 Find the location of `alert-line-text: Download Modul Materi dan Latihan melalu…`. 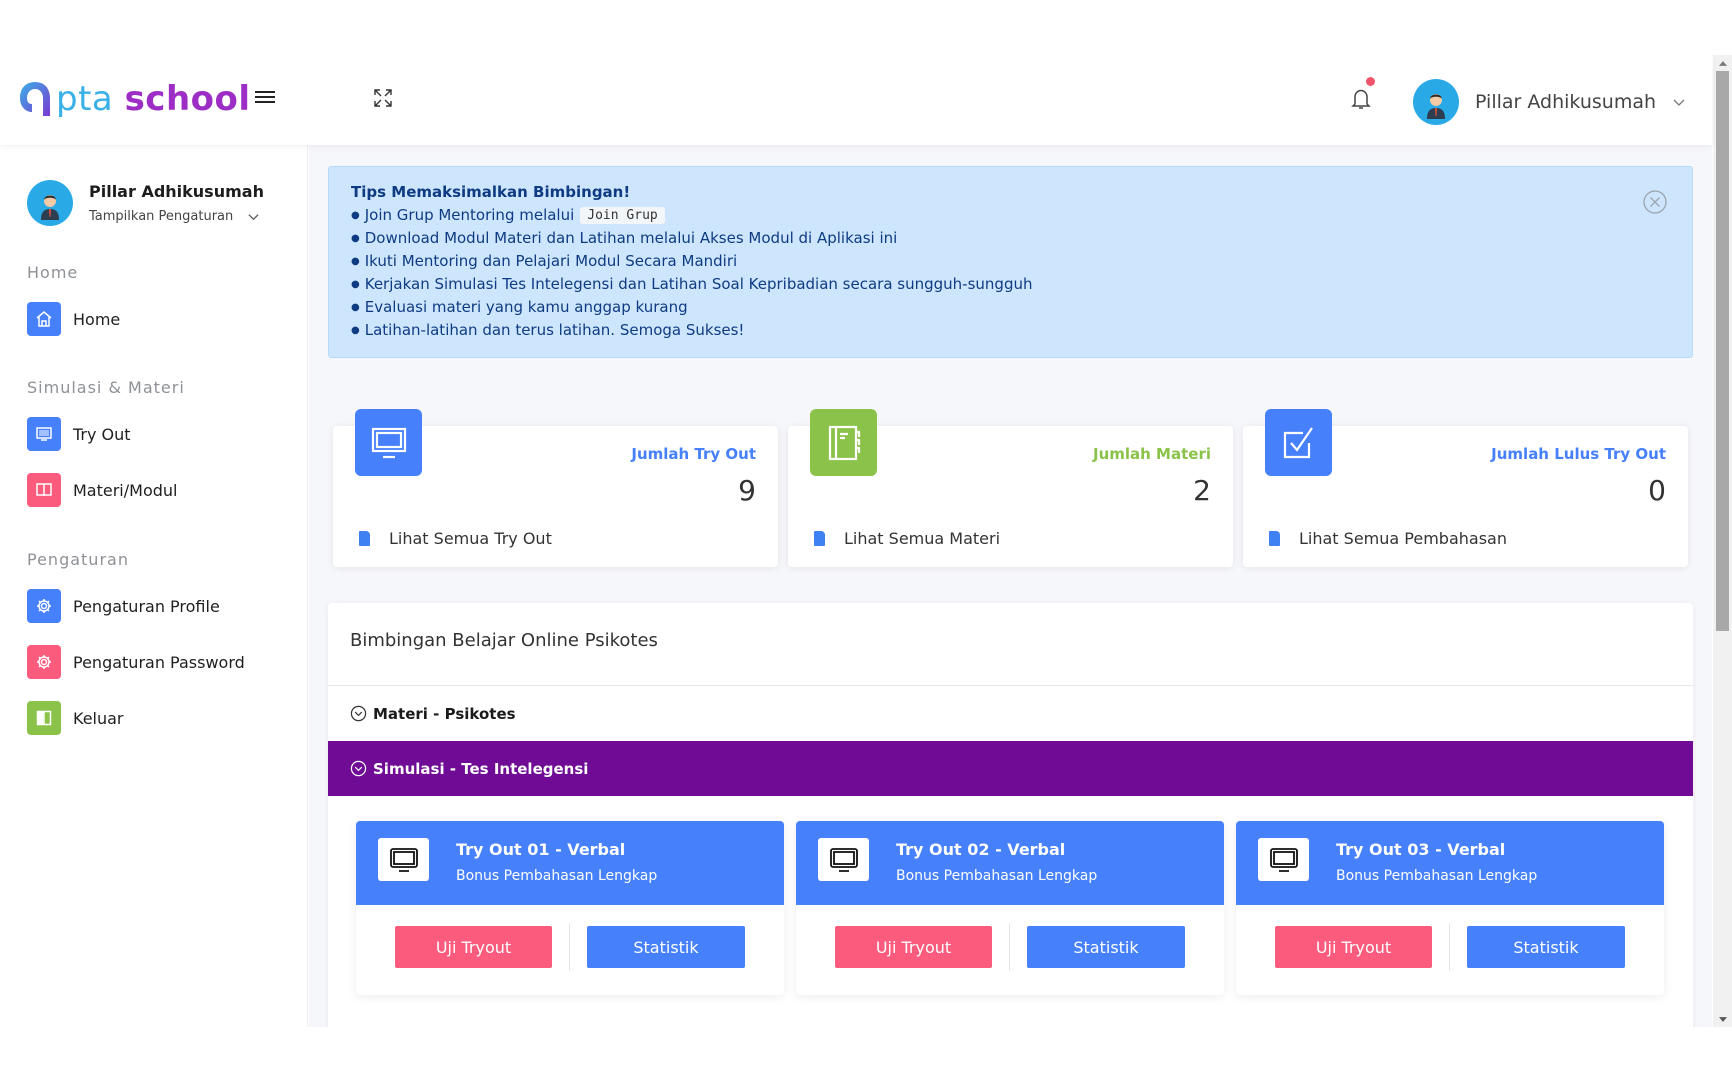

alert-line-text: Download Modul Materi dan Latihan melalu… is located at coordinates (631, 238).